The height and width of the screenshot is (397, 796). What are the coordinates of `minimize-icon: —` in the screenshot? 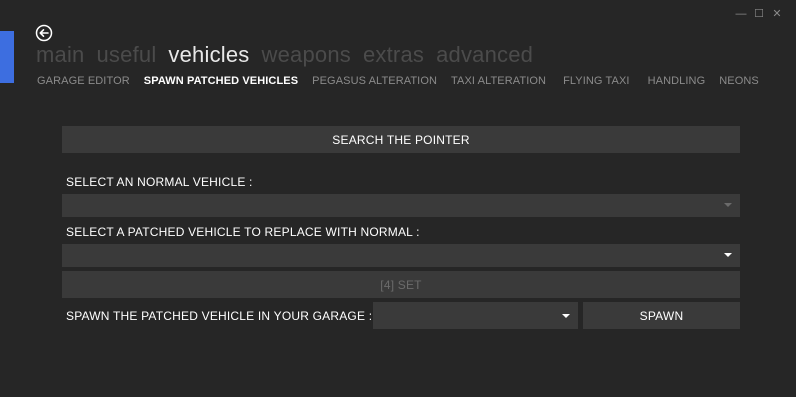 It's located at (741, 14).